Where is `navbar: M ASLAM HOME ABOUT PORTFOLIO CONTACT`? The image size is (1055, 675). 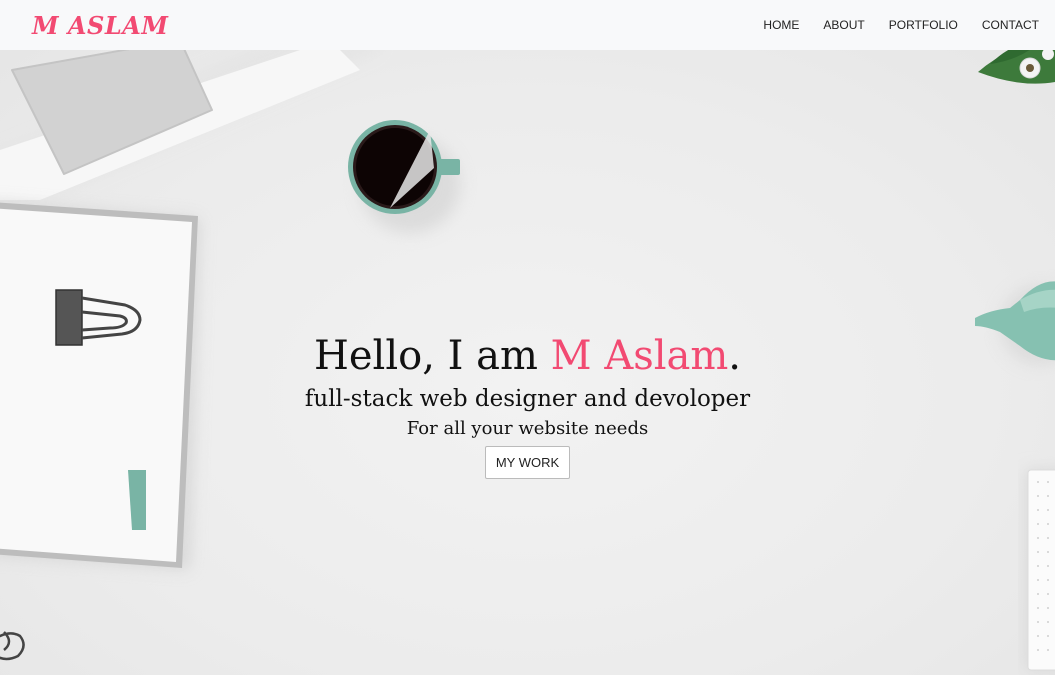
navbar: M ASLAM HOME ABOUT PORTFOLIO CONTACT is located at coordinates (527, 25).